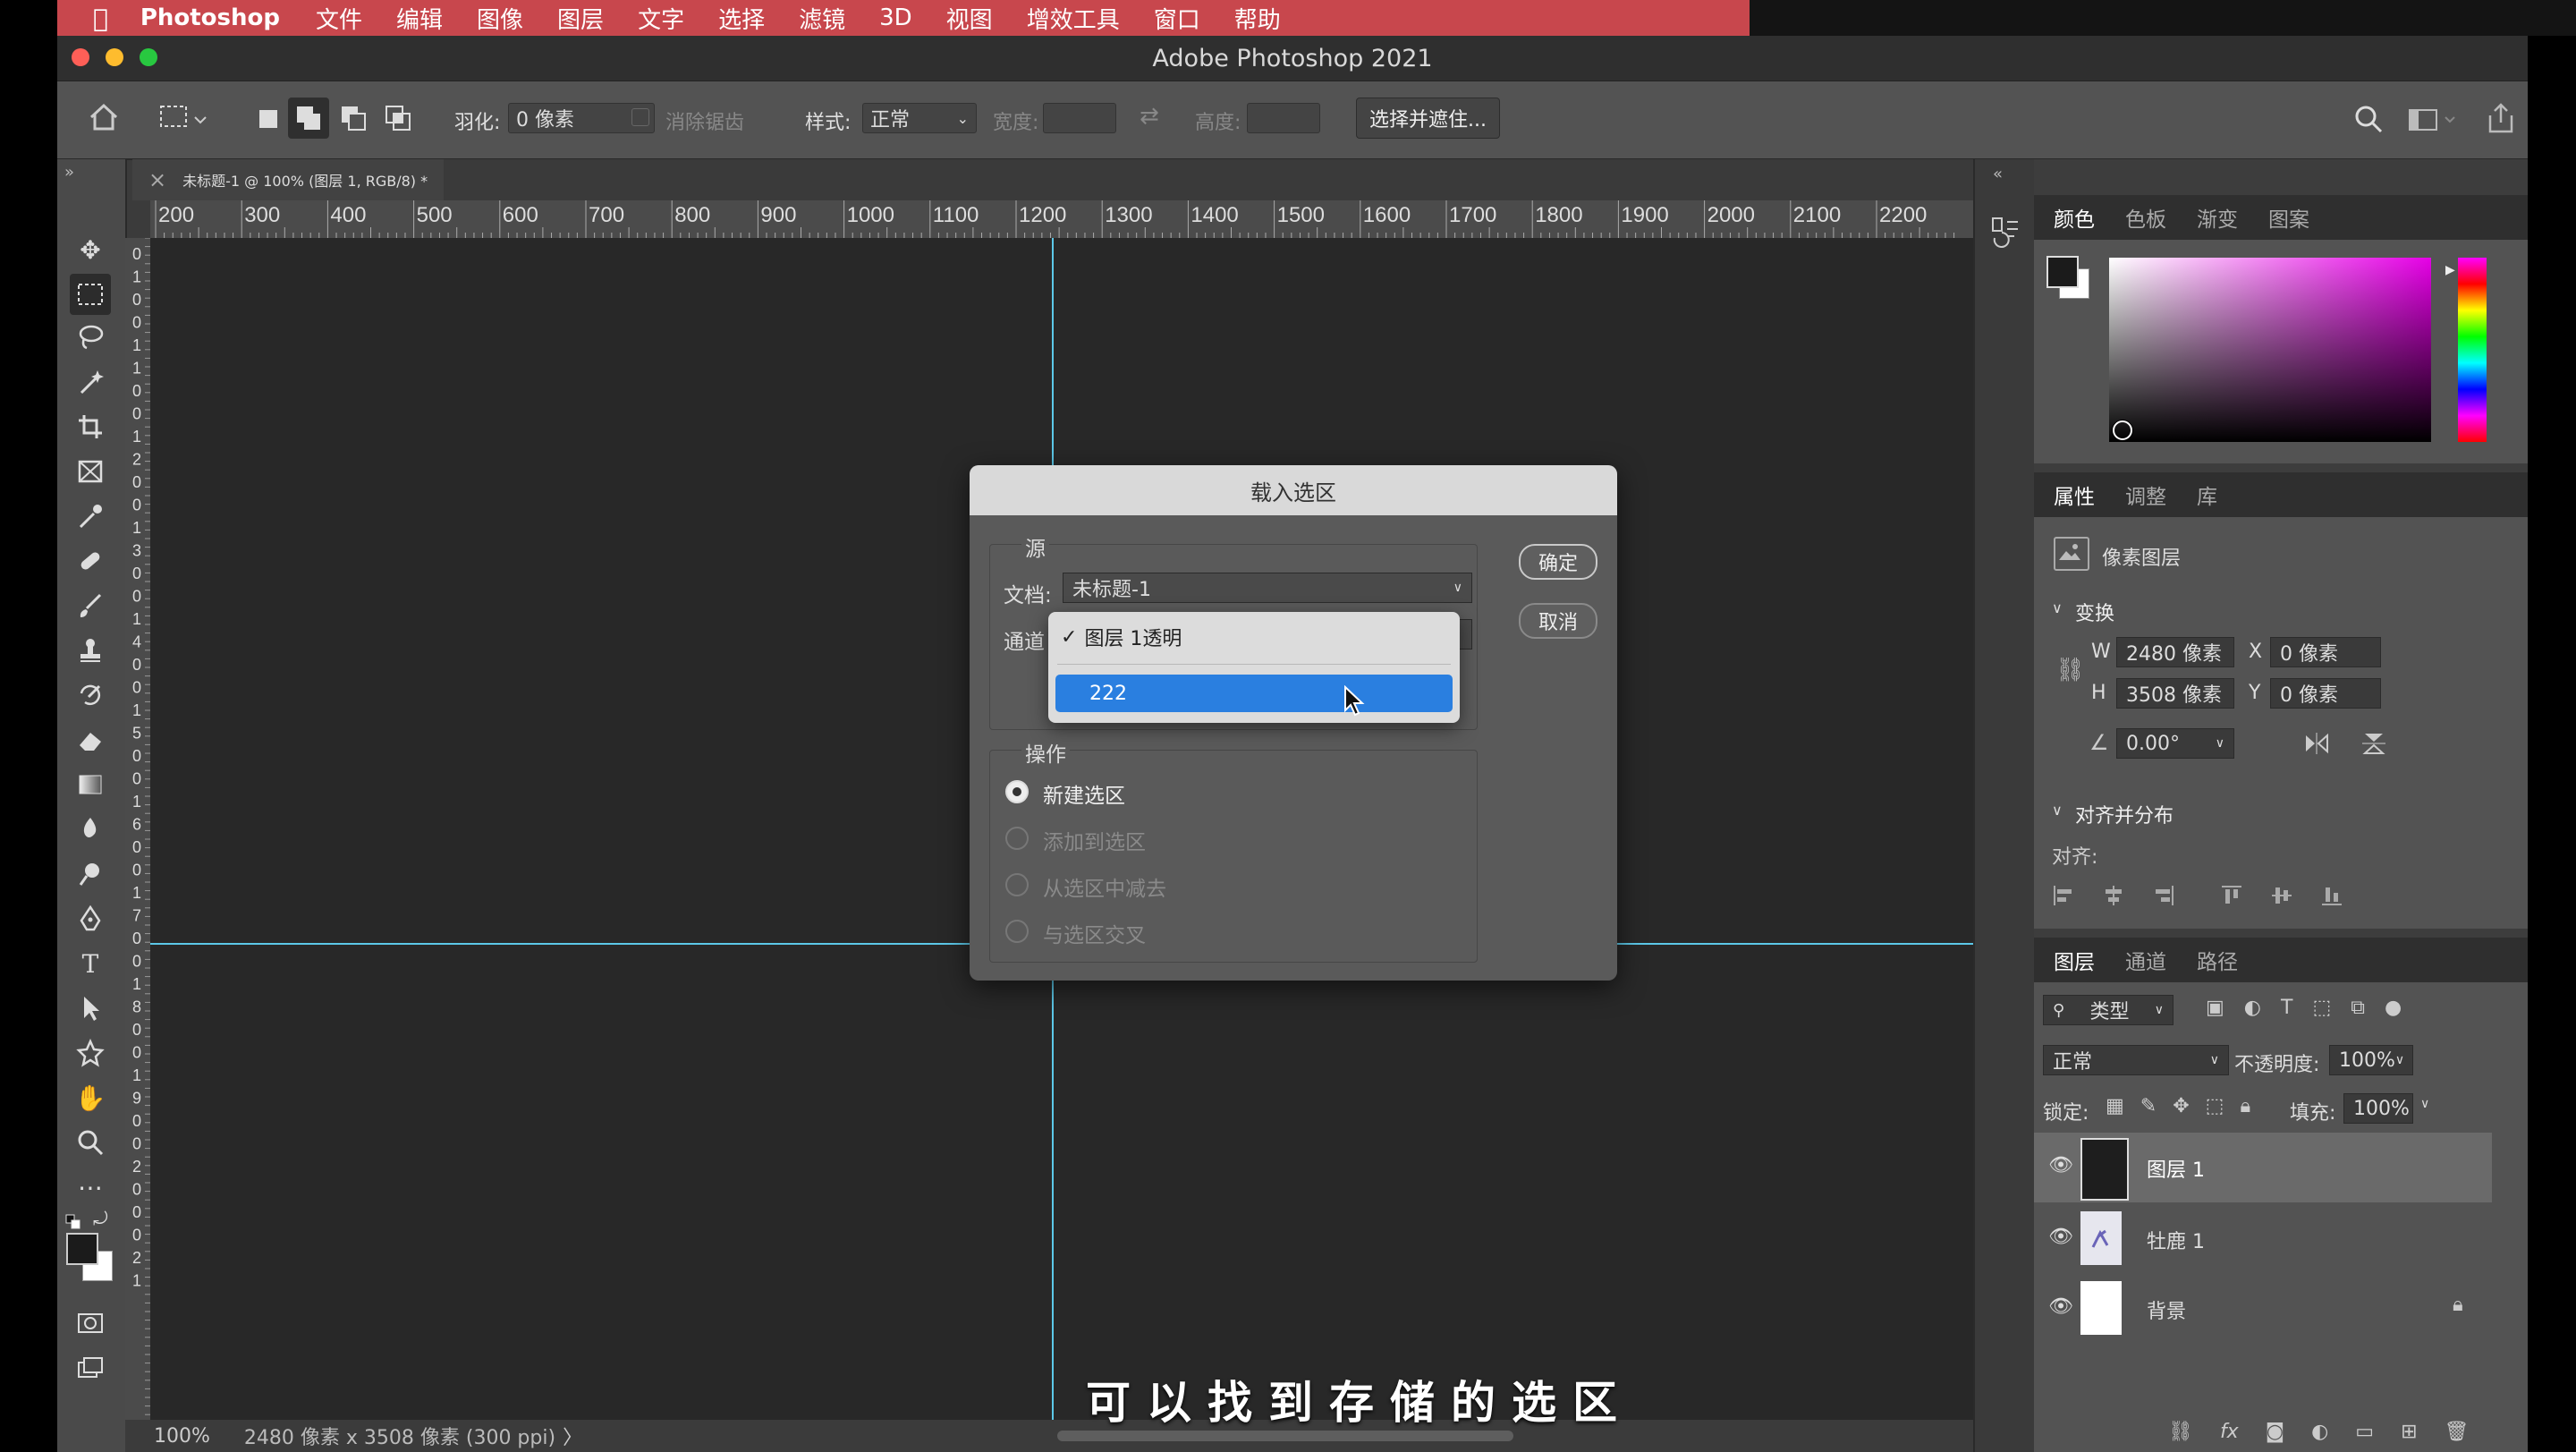 Image resolution: width=2576 pixels, height=1452 pixels. What do you see at coordinates (2074, 495) in the screenshot?
I see `tab-properties: 属性` at bounding box center [2074, 495].